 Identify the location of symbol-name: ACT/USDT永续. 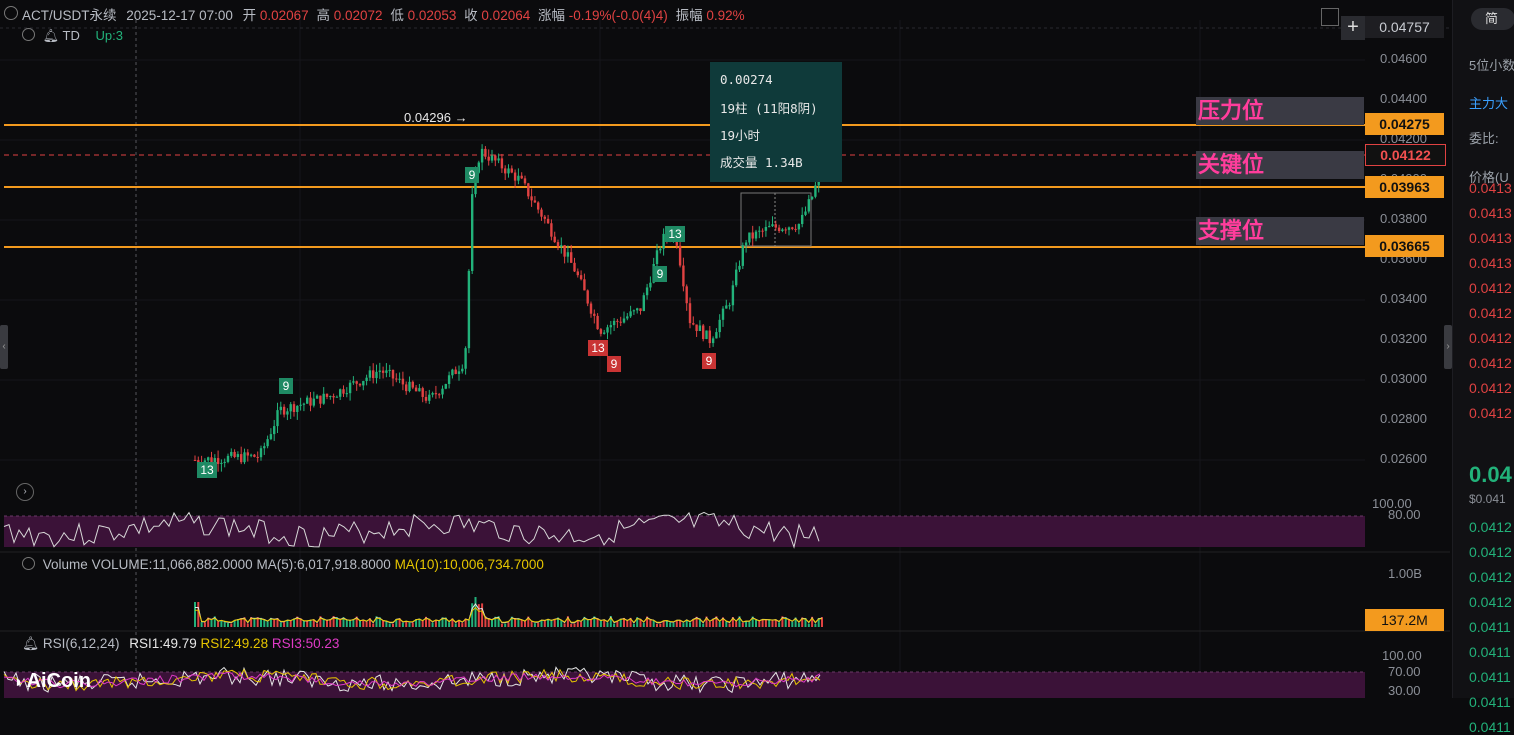
(69, 15).